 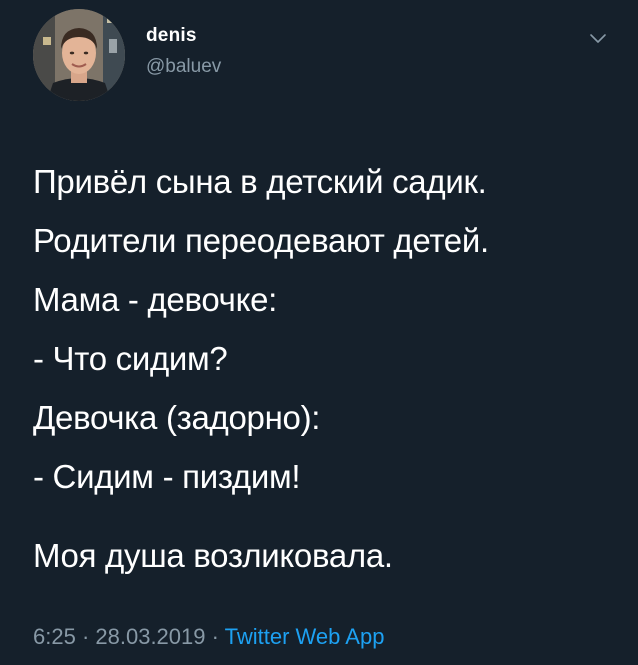 What do you see at coordinates (213, 555) in the screenshot?
I see `tweet-text-closing: Моя душа возликовала.` at bounding box center [213, 555].